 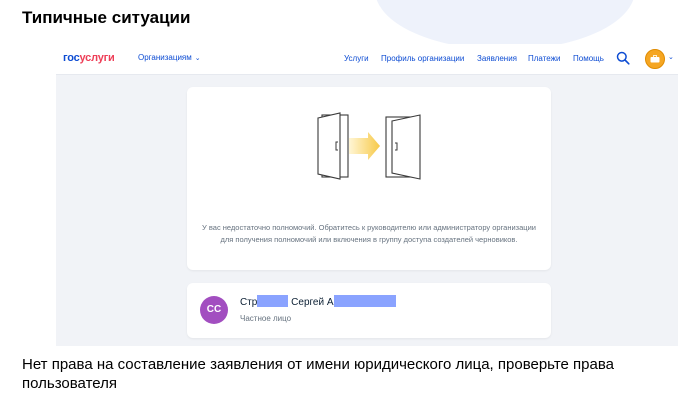 What do you see at coordinates (97, 58) in the screenshot?
I see `logo-part-uslugi: услуги` at bounding box center [97, 58].